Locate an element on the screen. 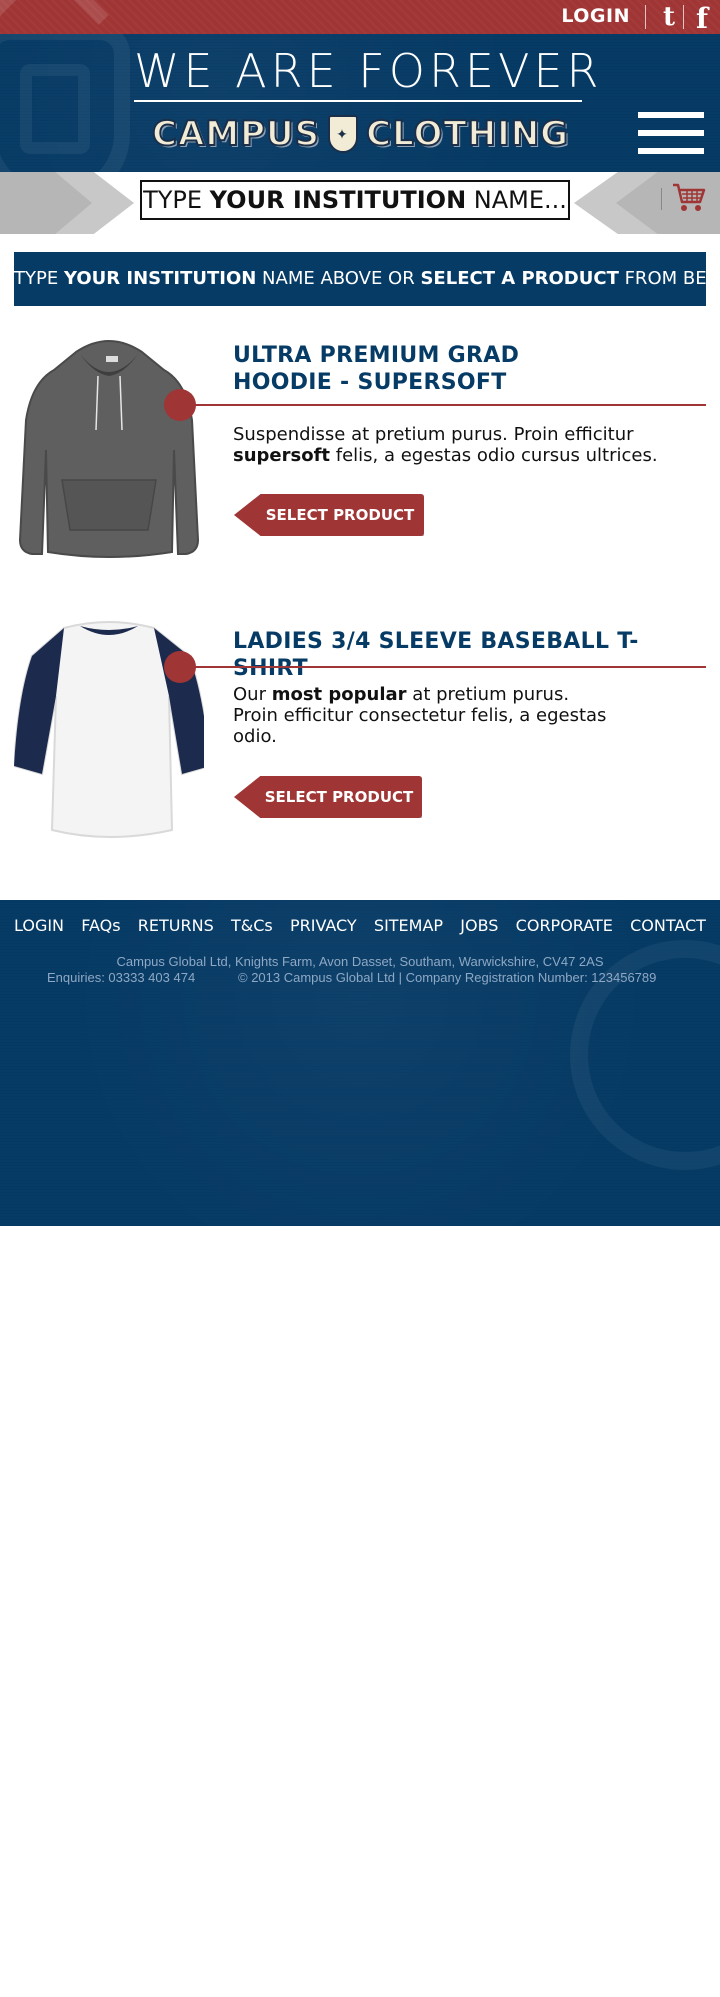 The width and height of the screenshot is (720, 1997). banner-bold: YOUR INSTITUTION is located at coordinates (160, 278).